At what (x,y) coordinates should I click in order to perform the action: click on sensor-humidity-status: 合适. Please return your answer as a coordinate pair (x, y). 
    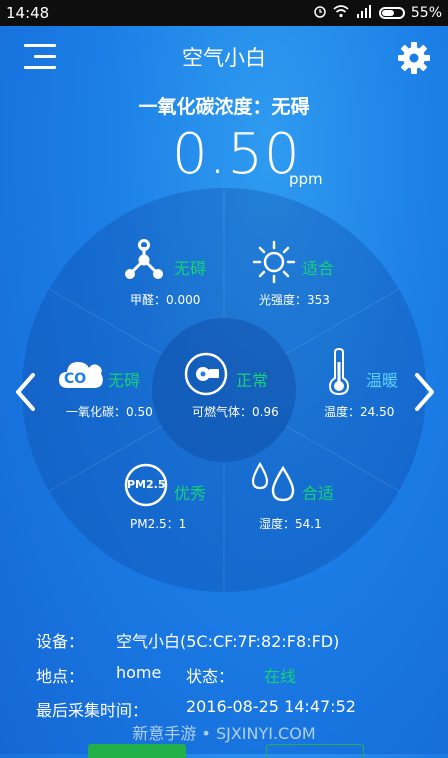
    Looking at the image, I should click on (318, 493).